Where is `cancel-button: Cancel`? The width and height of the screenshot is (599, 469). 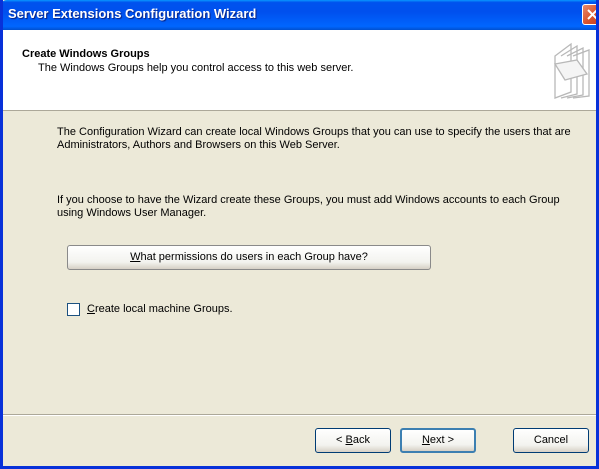 cancel-button: Cancel is located at coordinates (551, 440).